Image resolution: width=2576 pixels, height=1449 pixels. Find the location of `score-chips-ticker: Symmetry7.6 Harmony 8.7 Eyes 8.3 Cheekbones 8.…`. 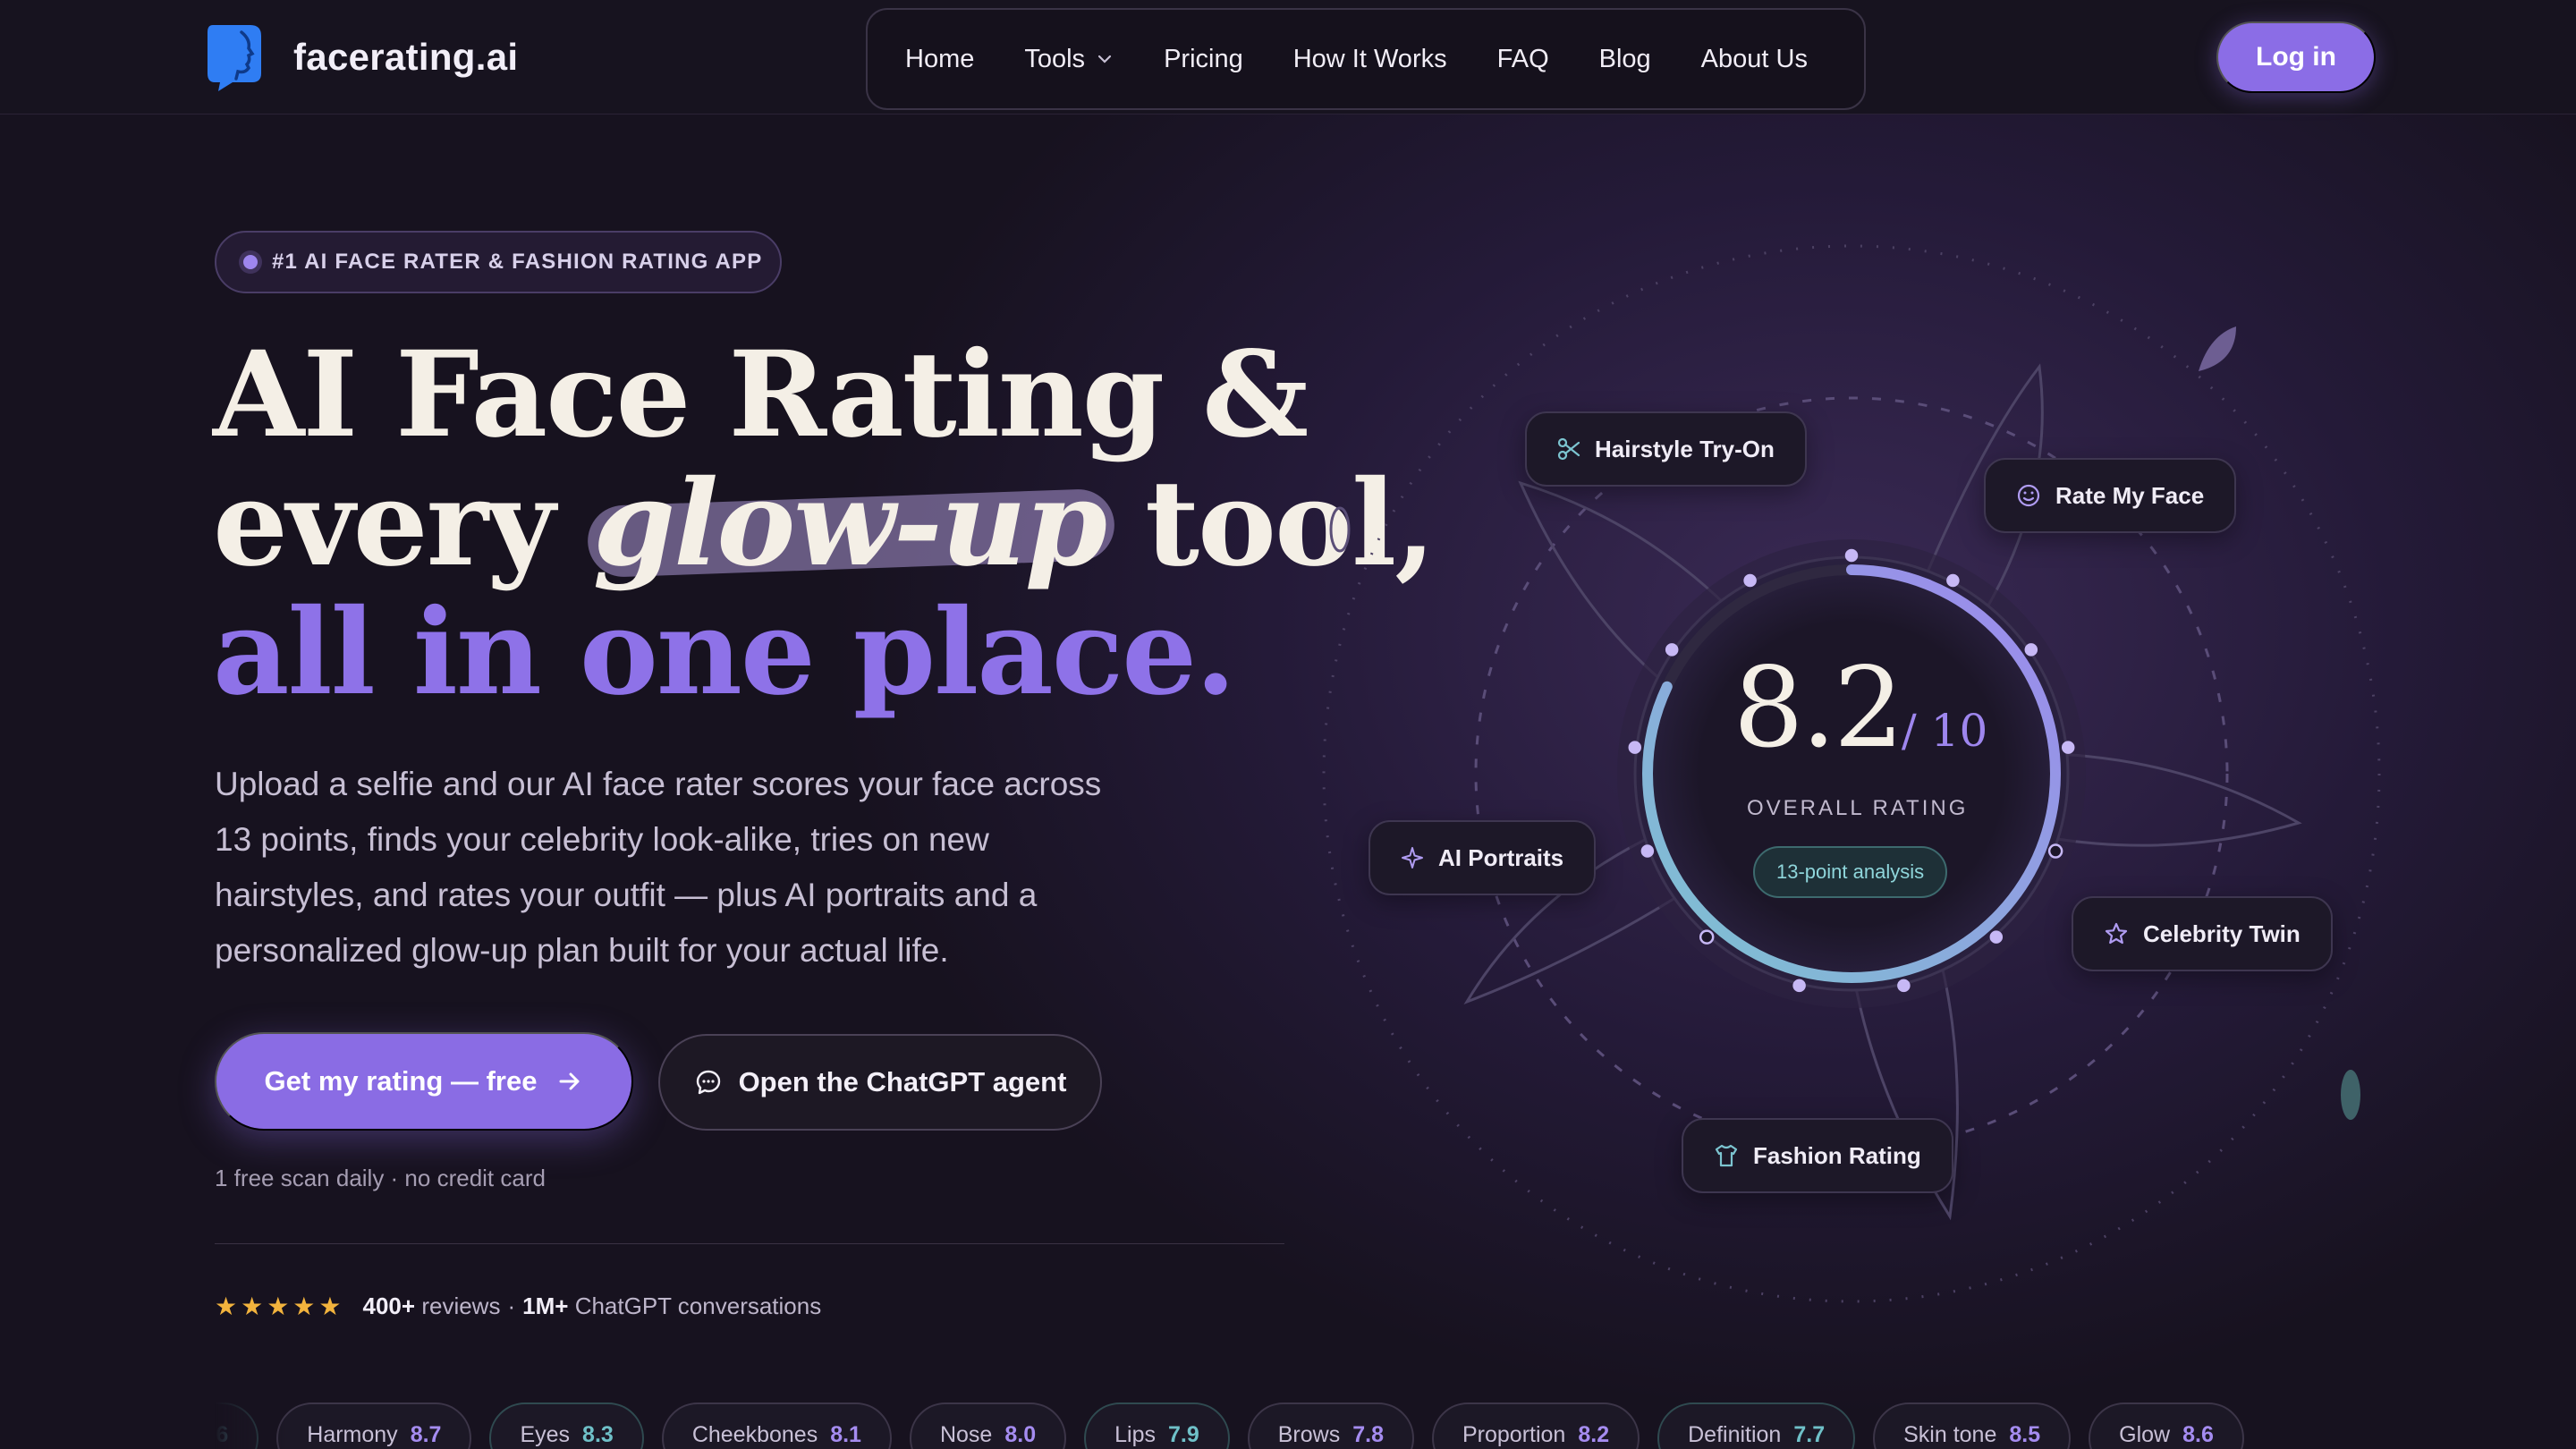

score-chips-ticker: Symmetry7.6 Harmony 8.7 Eyes 8.3 Cheekbones 8.… is located at coordinates (1288, 1425).